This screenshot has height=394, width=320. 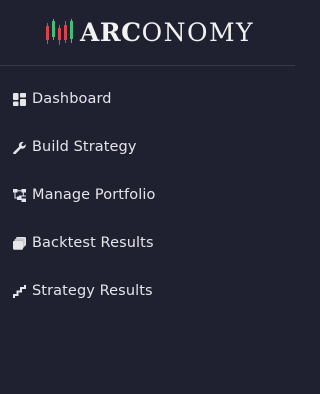 I want to click on stack-icon, so click(x=19, y=243).